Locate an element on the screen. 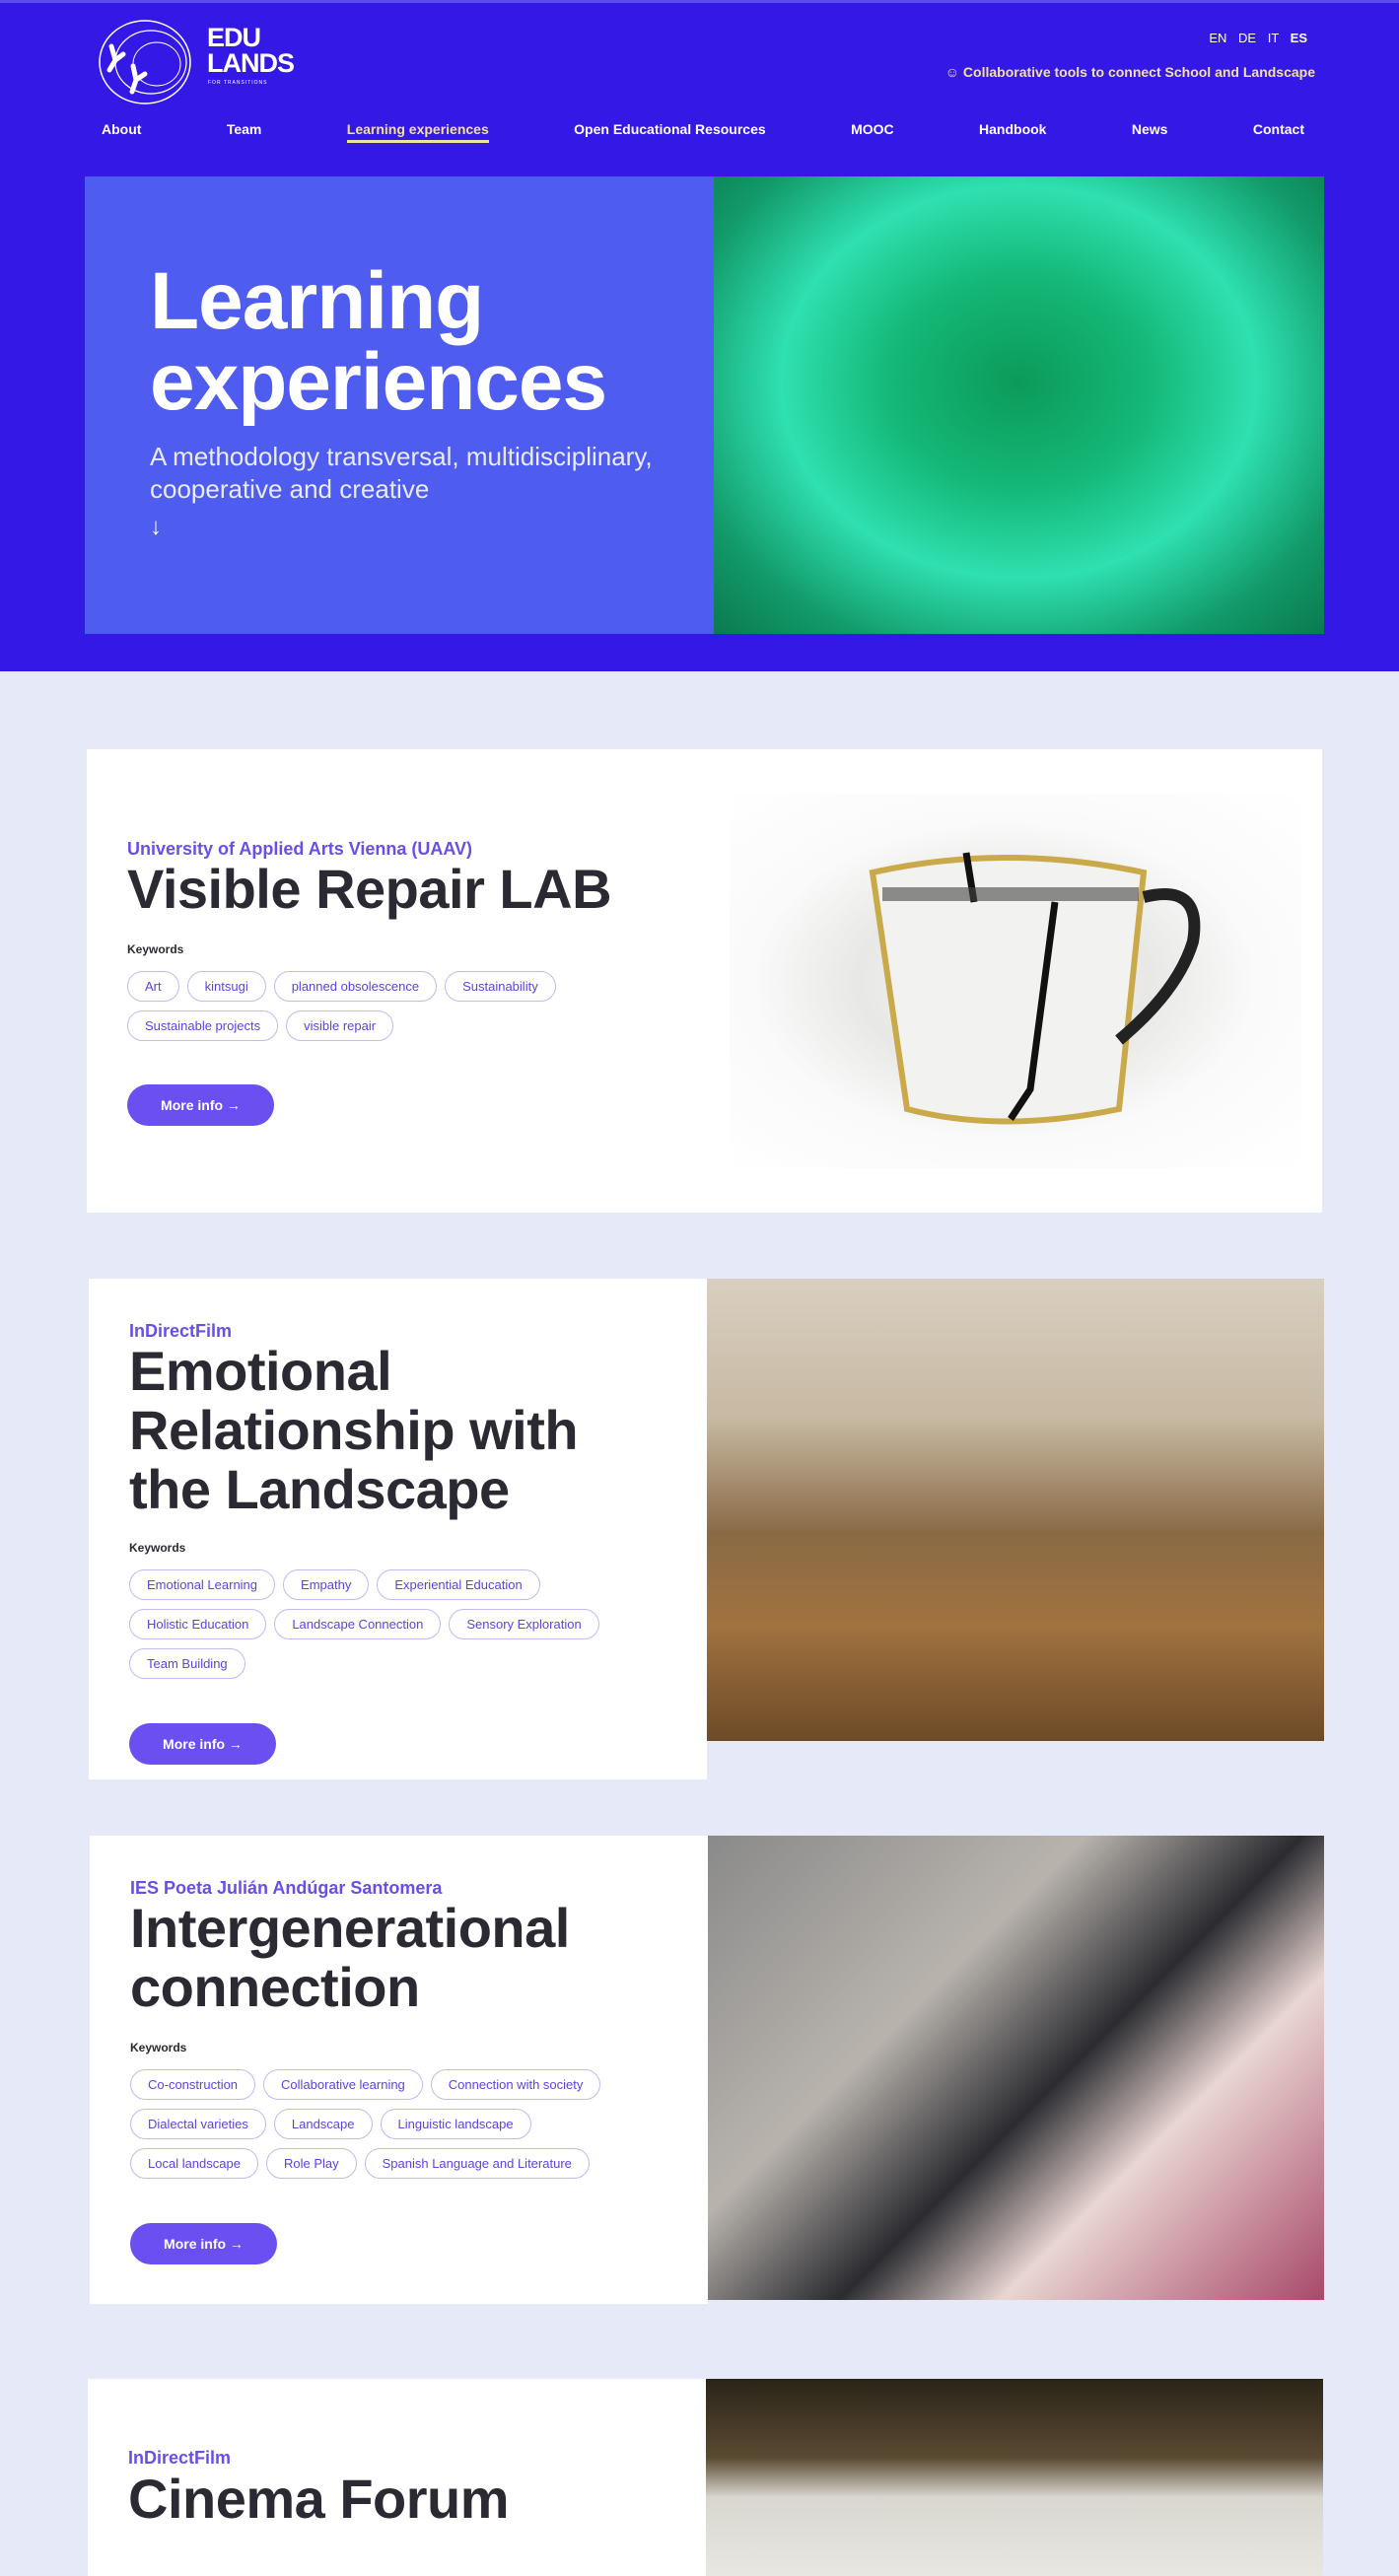  logo-circles-icon is located at coordinates (145, 62).